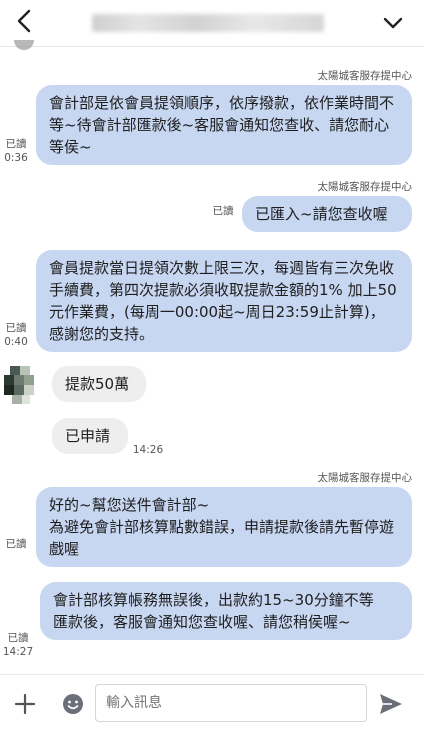  Describe the element at coordinates (22, 384) in the screenshot. I see `contact-avatar` at that location.